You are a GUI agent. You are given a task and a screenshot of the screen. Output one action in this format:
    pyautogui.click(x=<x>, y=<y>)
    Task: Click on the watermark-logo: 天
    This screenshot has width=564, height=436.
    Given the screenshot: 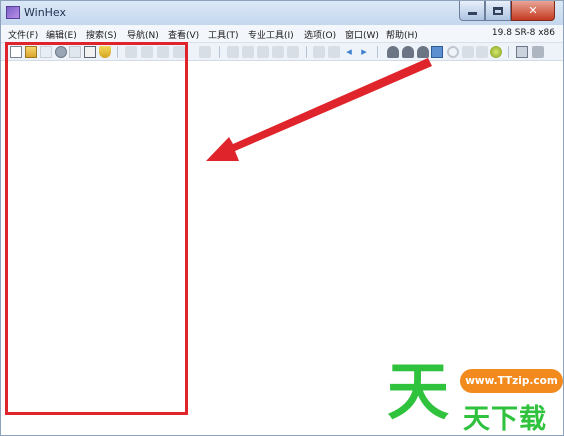 What is the action you would take?
    pyautogui.click(x=418, y=390)
    